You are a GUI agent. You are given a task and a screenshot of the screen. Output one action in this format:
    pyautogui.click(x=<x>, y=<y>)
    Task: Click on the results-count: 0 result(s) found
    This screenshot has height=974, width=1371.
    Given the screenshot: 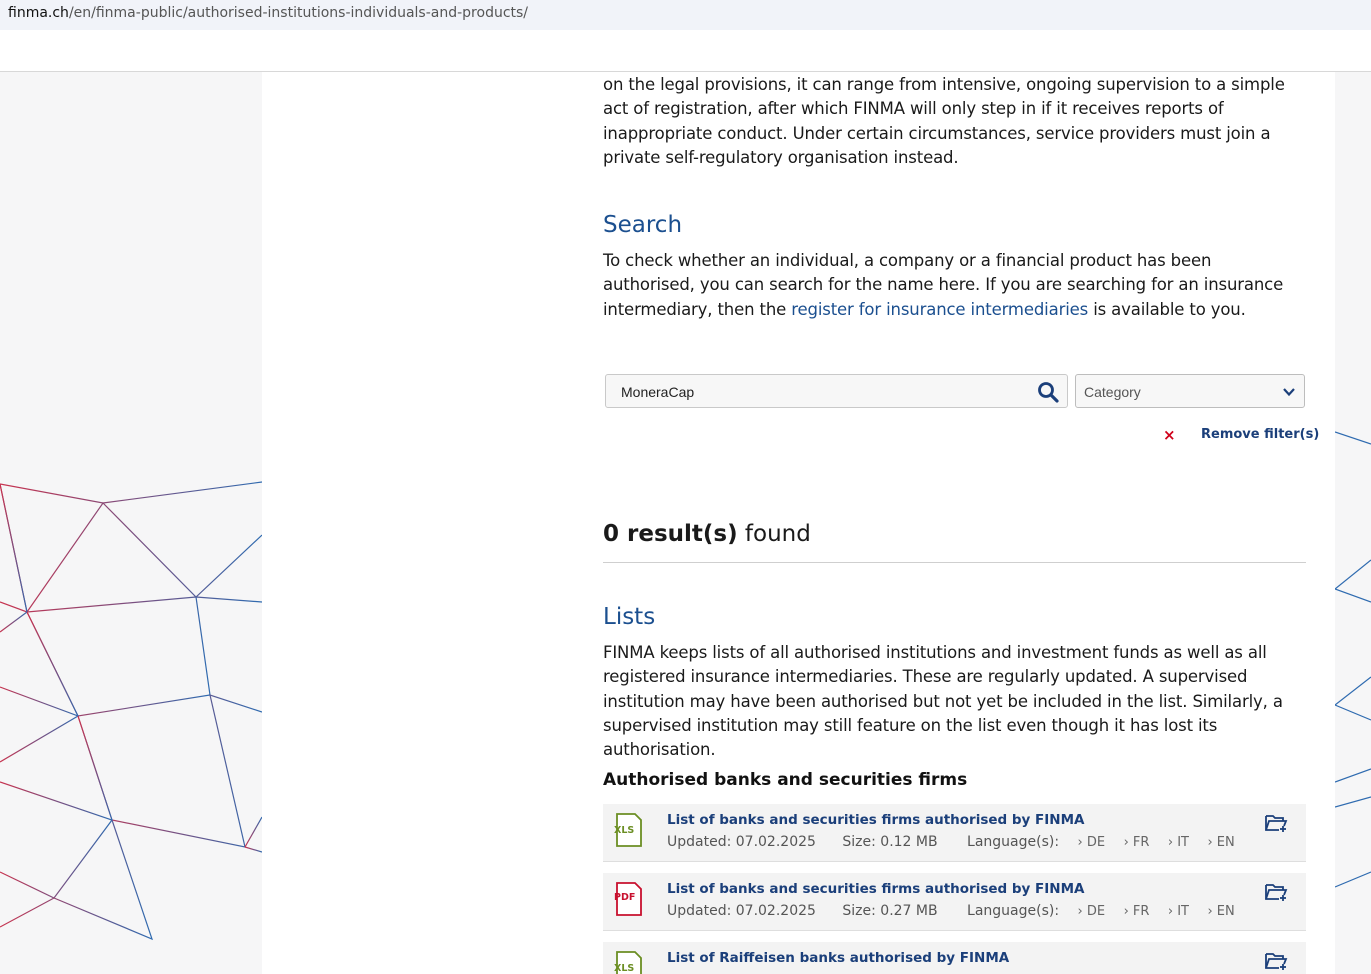 What is the action you would take?
    pyautogui.click(x=954, y=542)
    